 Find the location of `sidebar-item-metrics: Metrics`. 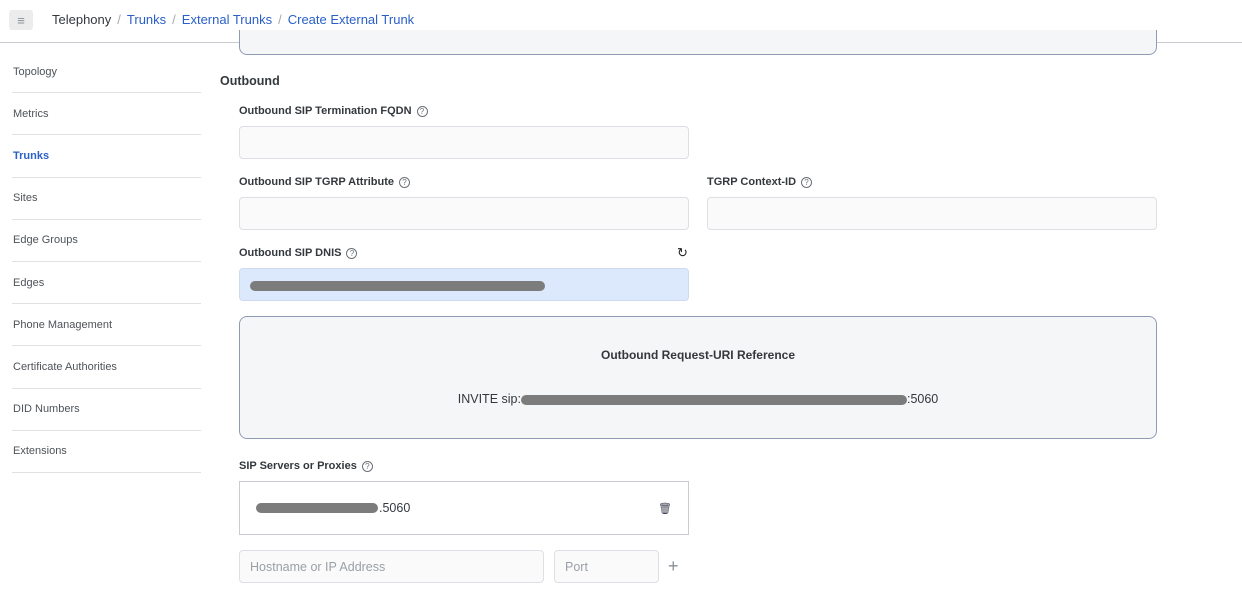

sidebar-item-metrics: Metrics is located at coordinates (106, 114).